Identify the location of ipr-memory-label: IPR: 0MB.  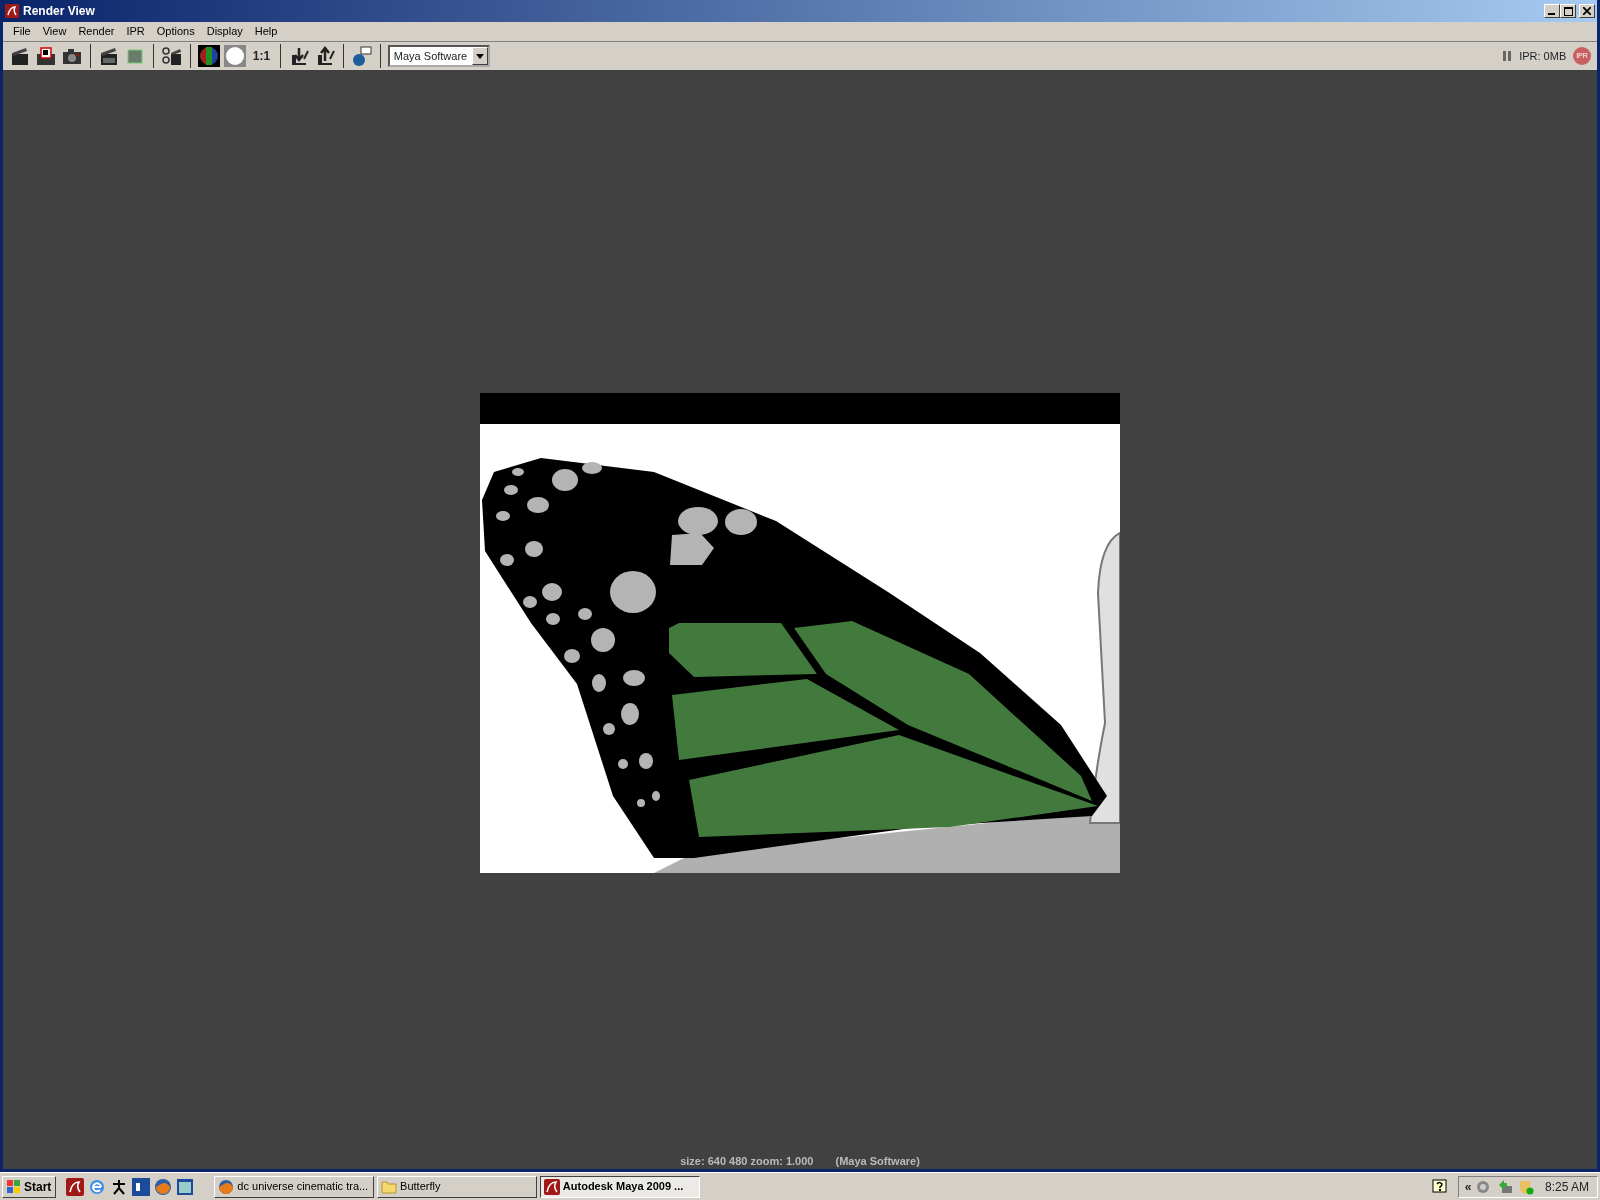
(1543, 56).